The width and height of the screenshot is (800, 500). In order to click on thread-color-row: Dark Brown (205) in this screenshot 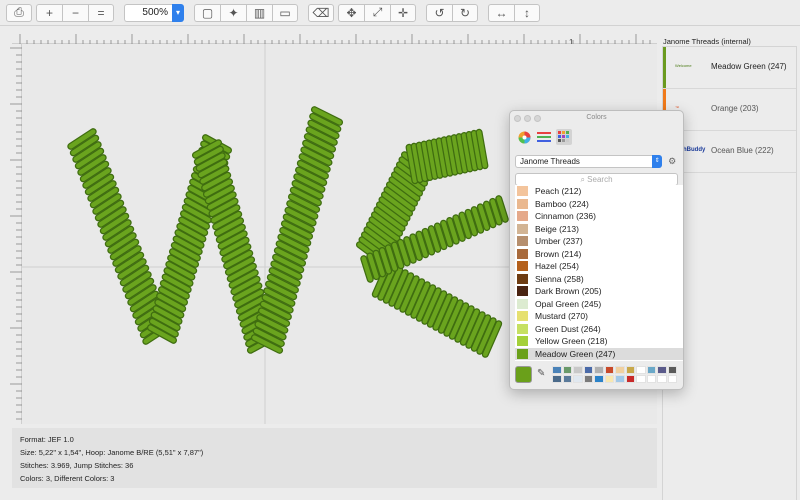, I will do `click(599, 291)`.